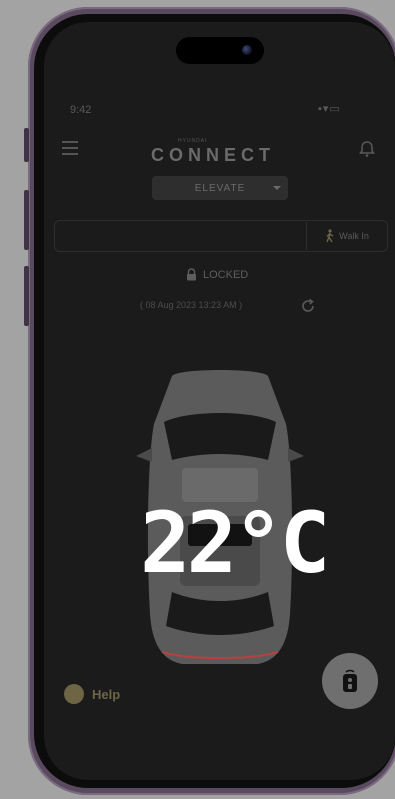  I want to click on brand-logo: CONNECT, so click(213, 155).